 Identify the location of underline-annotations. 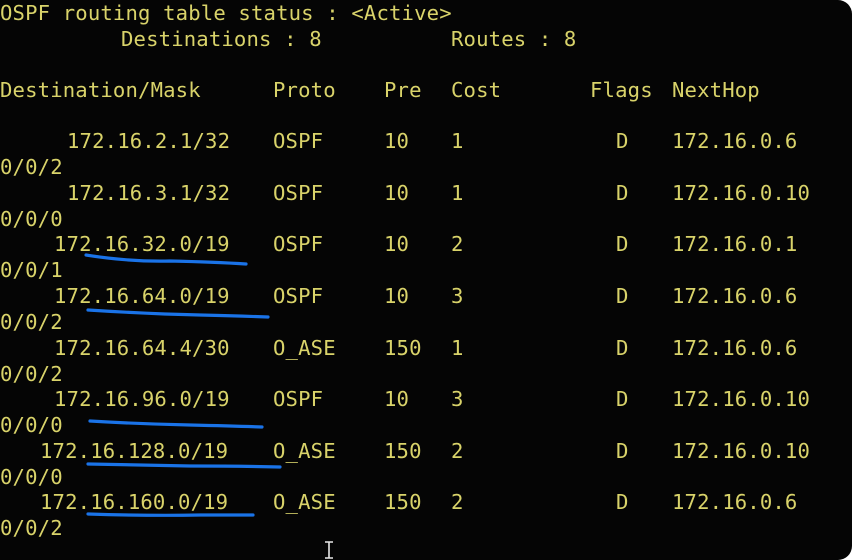
(183, 385).